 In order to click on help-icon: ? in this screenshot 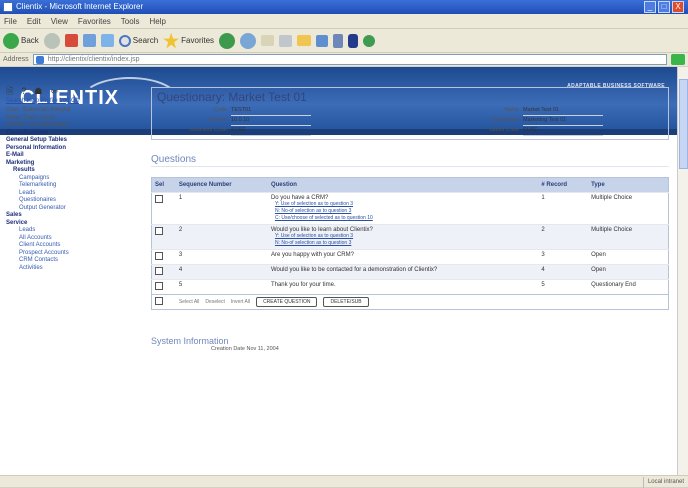, I will do `click(23, 91)`.